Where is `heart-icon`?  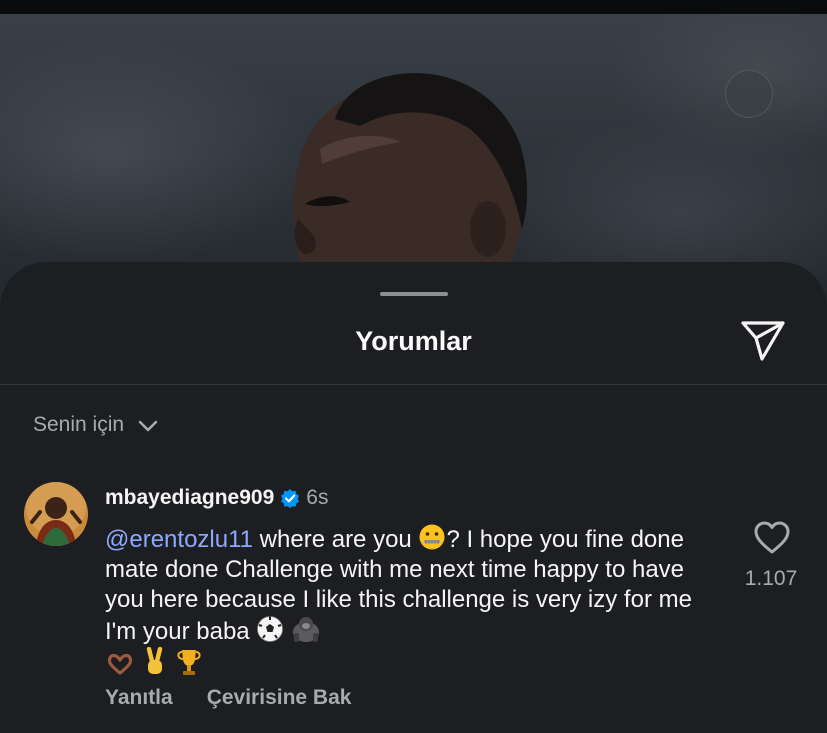
heart-icon is located at coordinates (772, 537).